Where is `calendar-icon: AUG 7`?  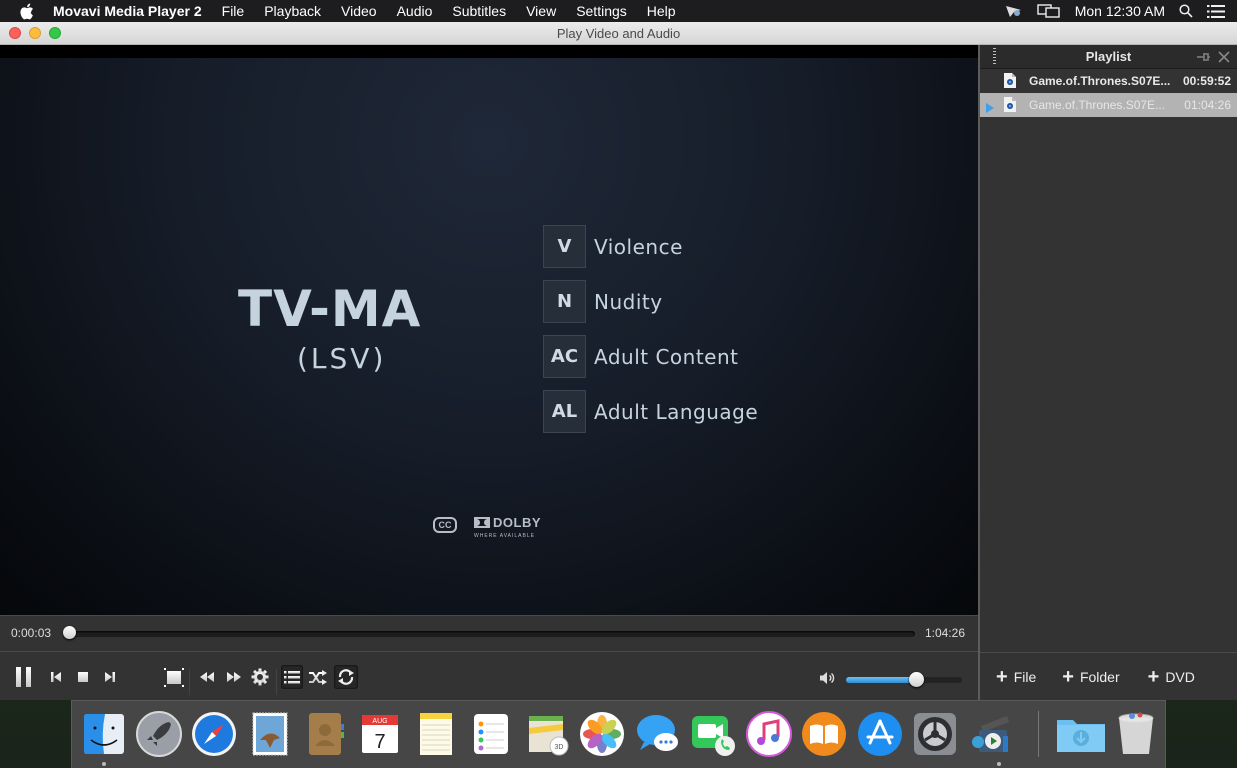
calendar-icon: AUG 7 is located at coordinates (380, 734).